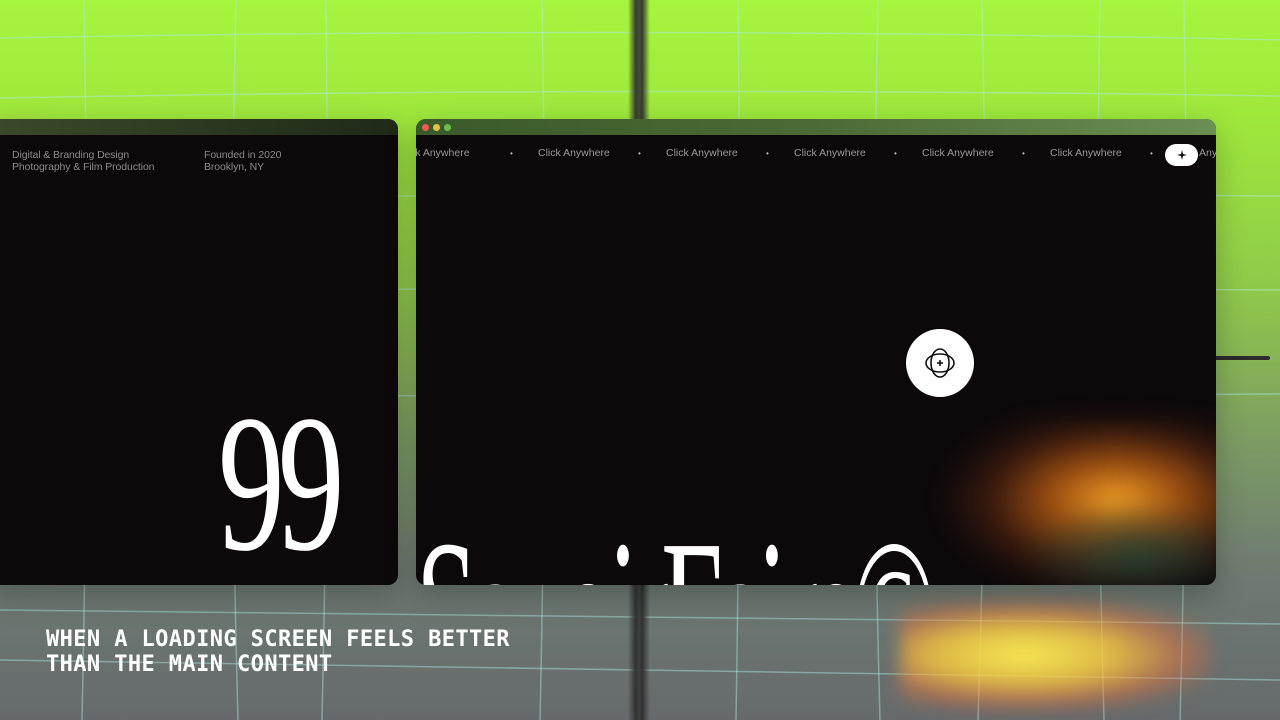 The width and height of the screenshot is (1280, 720). Describe the element at coordinates (816, 127) in the screenshot. I see `right-window-titlebar` at that location.